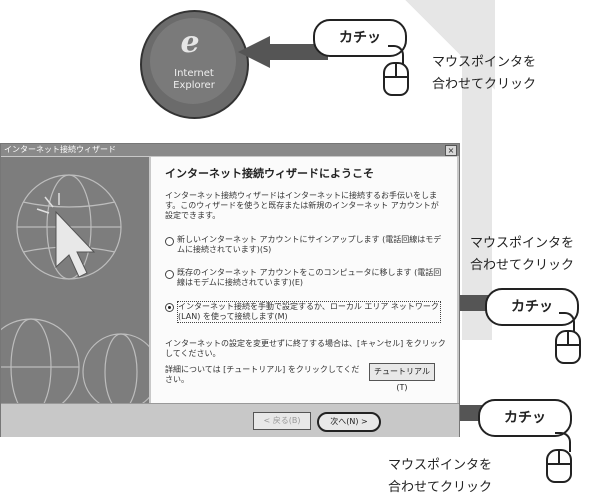 The image size is (597, 501). Describe the element at coordinates (169, 274) in the screenshot. I see `radio-transfer` at that location.